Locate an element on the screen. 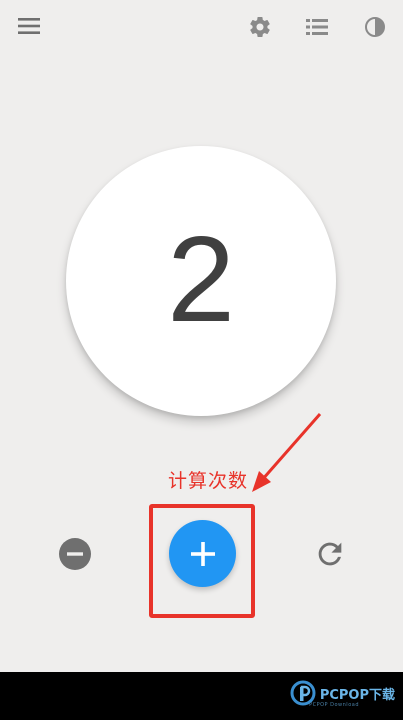  increment-button is located at coordinates (202, 553).